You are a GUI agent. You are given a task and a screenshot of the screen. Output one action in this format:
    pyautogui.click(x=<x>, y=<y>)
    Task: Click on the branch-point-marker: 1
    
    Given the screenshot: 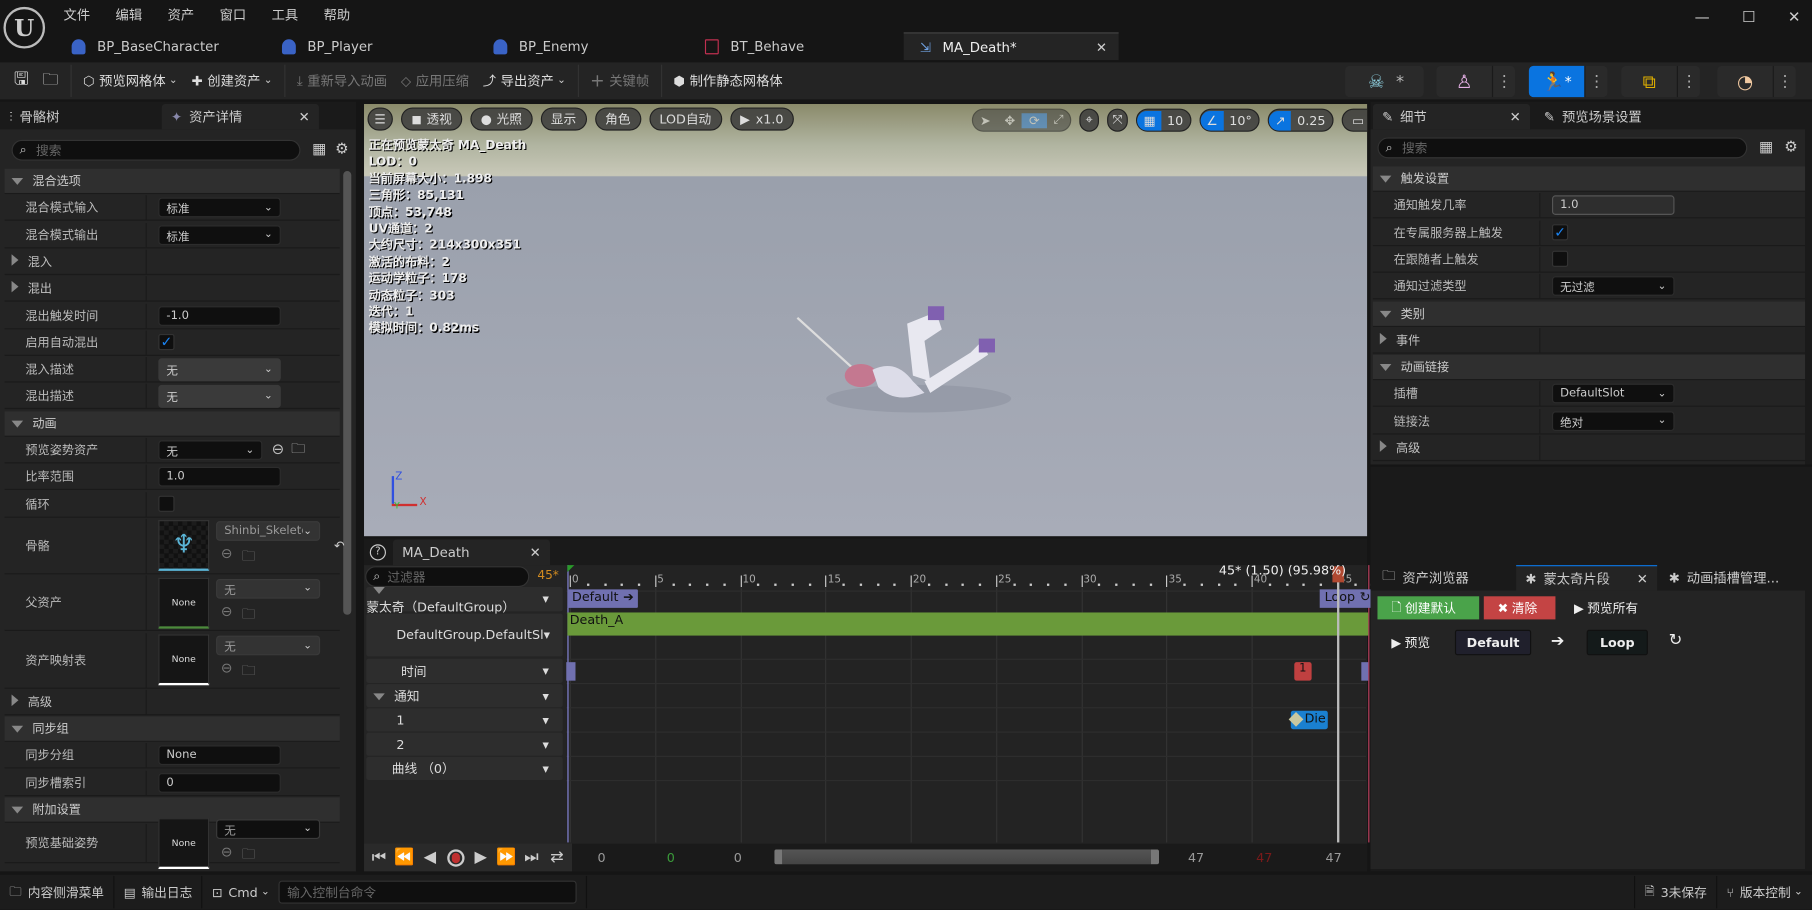 What is the action you would take?
    pyautogui.click(x=1303, y=671)
    